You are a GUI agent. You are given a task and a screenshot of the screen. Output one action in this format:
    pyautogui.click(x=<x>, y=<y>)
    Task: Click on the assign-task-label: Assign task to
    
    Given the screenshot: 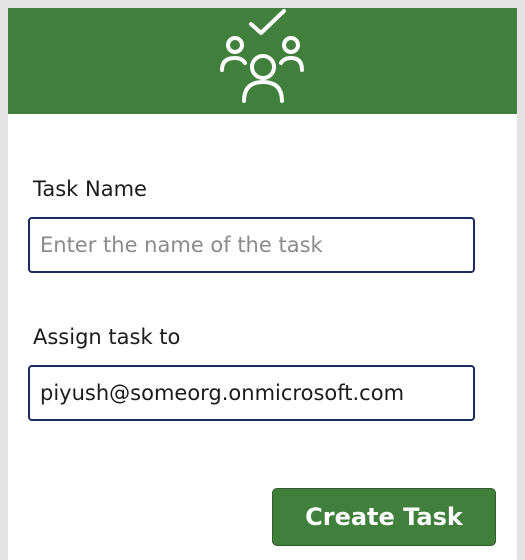 What is the action you would take?
    pyautogui.click(x=107, y=337)
    